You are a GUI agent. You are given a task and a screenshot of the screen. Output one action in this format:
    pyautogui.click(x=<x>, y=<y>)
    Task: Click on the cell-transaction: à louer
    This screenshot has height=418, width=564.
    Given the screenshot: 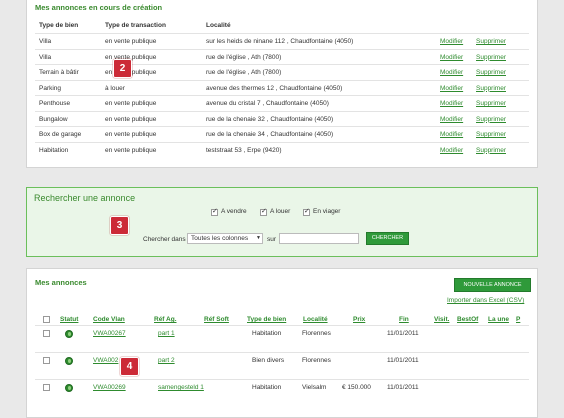 What is the action you would take?
    pyautogui.click(x=115, y=88)
    